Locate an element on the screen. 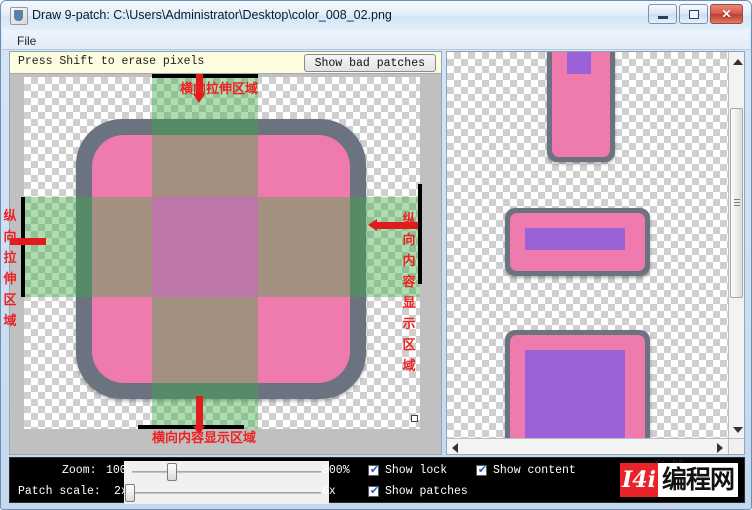  annotation-right-char-1: 向 is located at coordinates (409, 240).